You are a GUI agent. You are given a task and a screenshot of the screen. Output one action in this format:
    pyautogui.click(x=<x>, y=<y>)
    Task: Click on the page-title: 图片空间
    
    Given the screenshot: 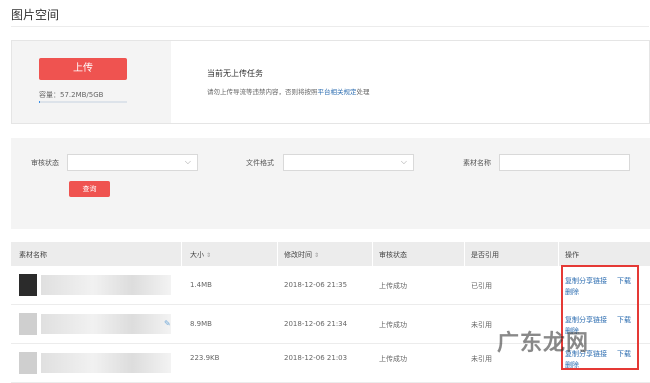 What is the action you would take?
    pyautogui.click(x=35, y=15)
    